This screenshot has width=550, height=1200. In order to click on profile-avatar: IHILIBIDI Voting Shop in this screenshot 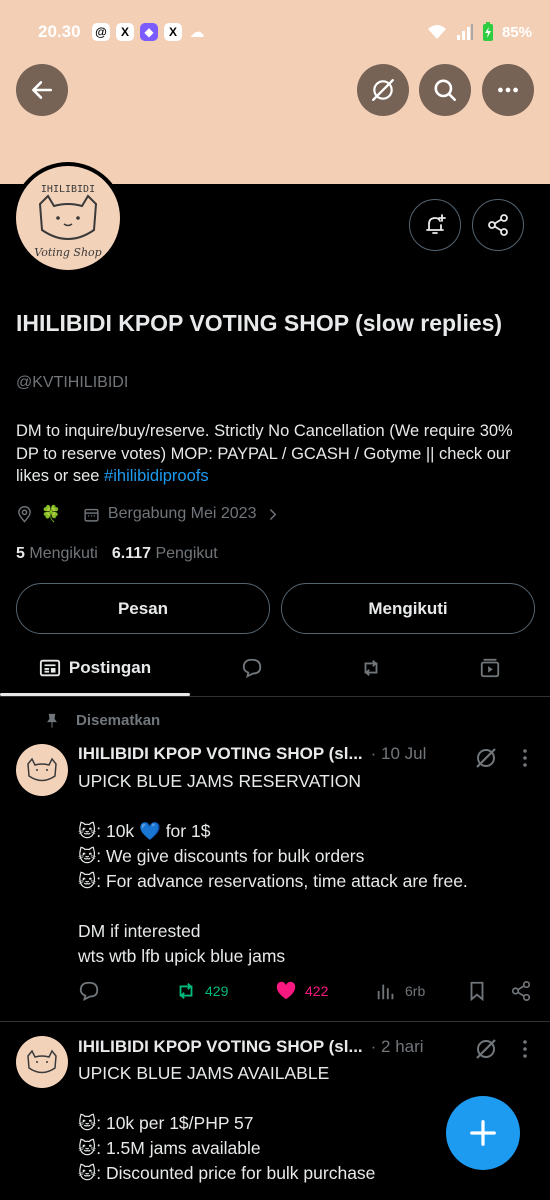, I will do `click(68, 218)`.